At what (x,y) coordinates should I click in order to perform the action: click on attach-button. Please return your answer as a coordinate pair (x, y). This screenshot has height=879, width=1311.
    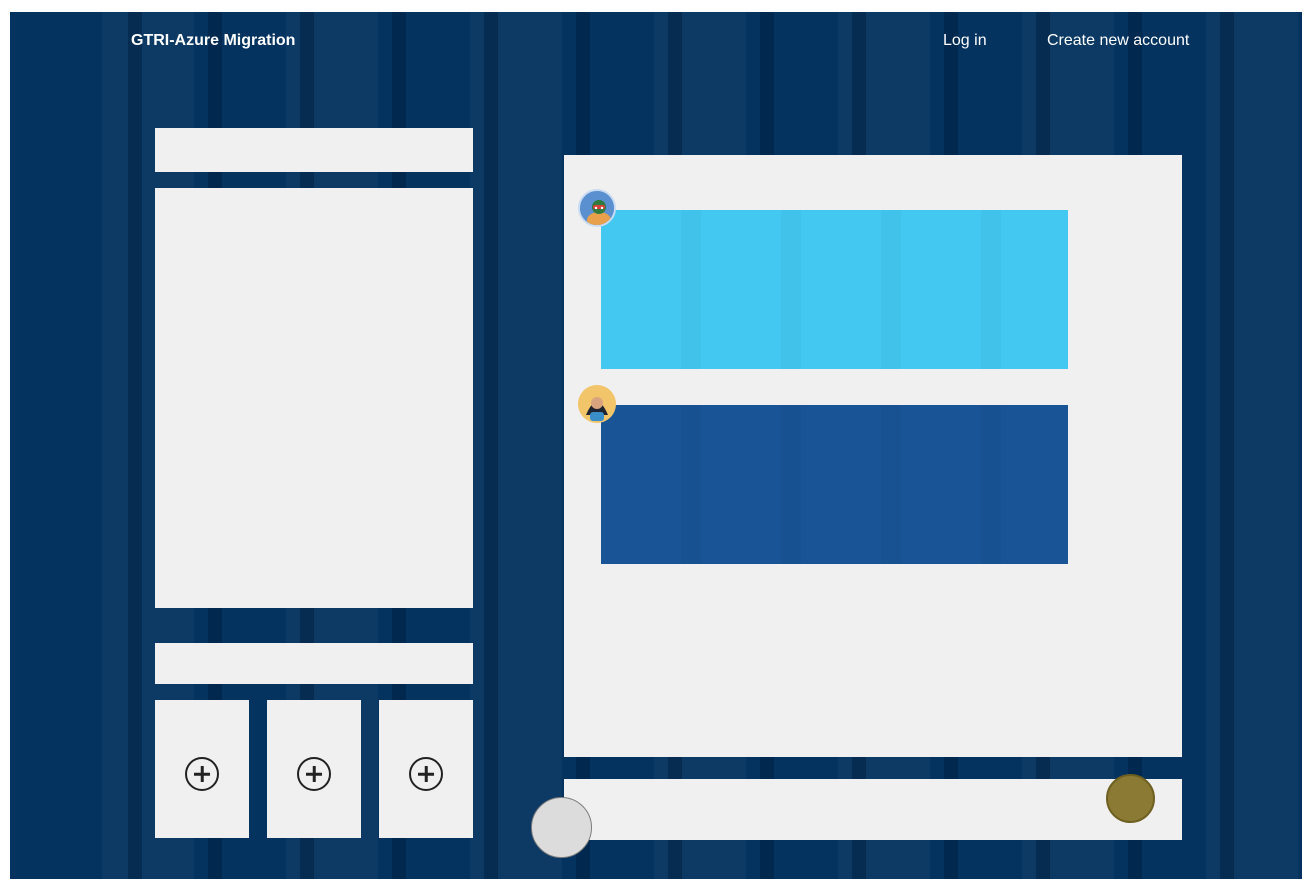
    Looking at the image, I should click on (561, 827).